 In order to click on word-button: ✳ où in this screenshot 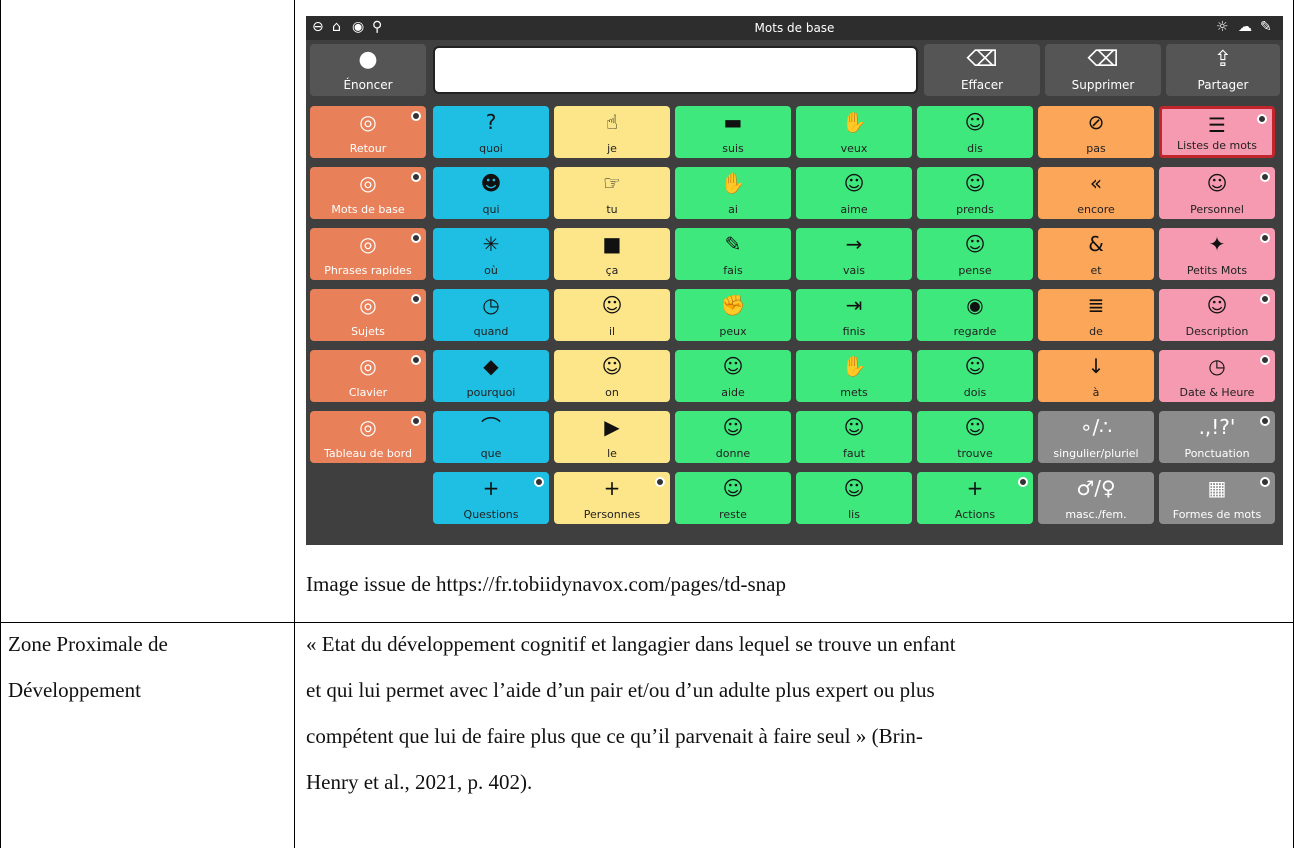, I will do `click(491, 254)`.